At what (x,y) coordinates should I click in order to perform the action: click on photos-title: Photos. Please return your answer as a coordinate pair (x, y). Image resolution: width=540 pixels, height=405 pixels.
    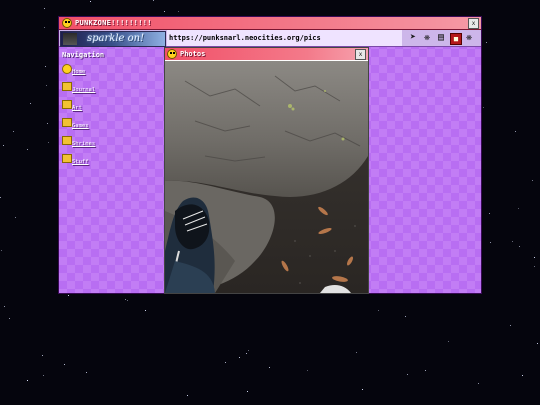
    Looking at the image, I should click on (193, 54).